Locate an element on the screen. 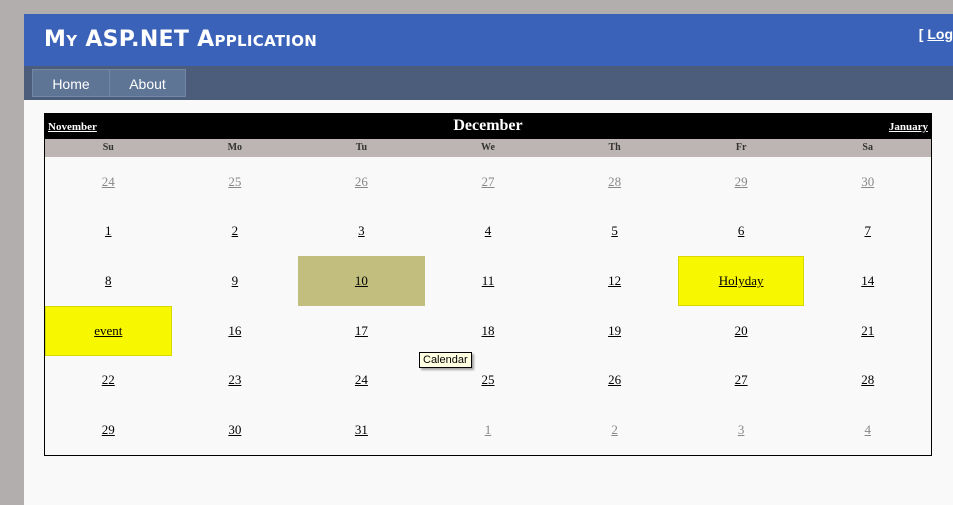 The height and width of the screenshot is (505, 953). day-link: 7 is located at coordinates (867, 231).